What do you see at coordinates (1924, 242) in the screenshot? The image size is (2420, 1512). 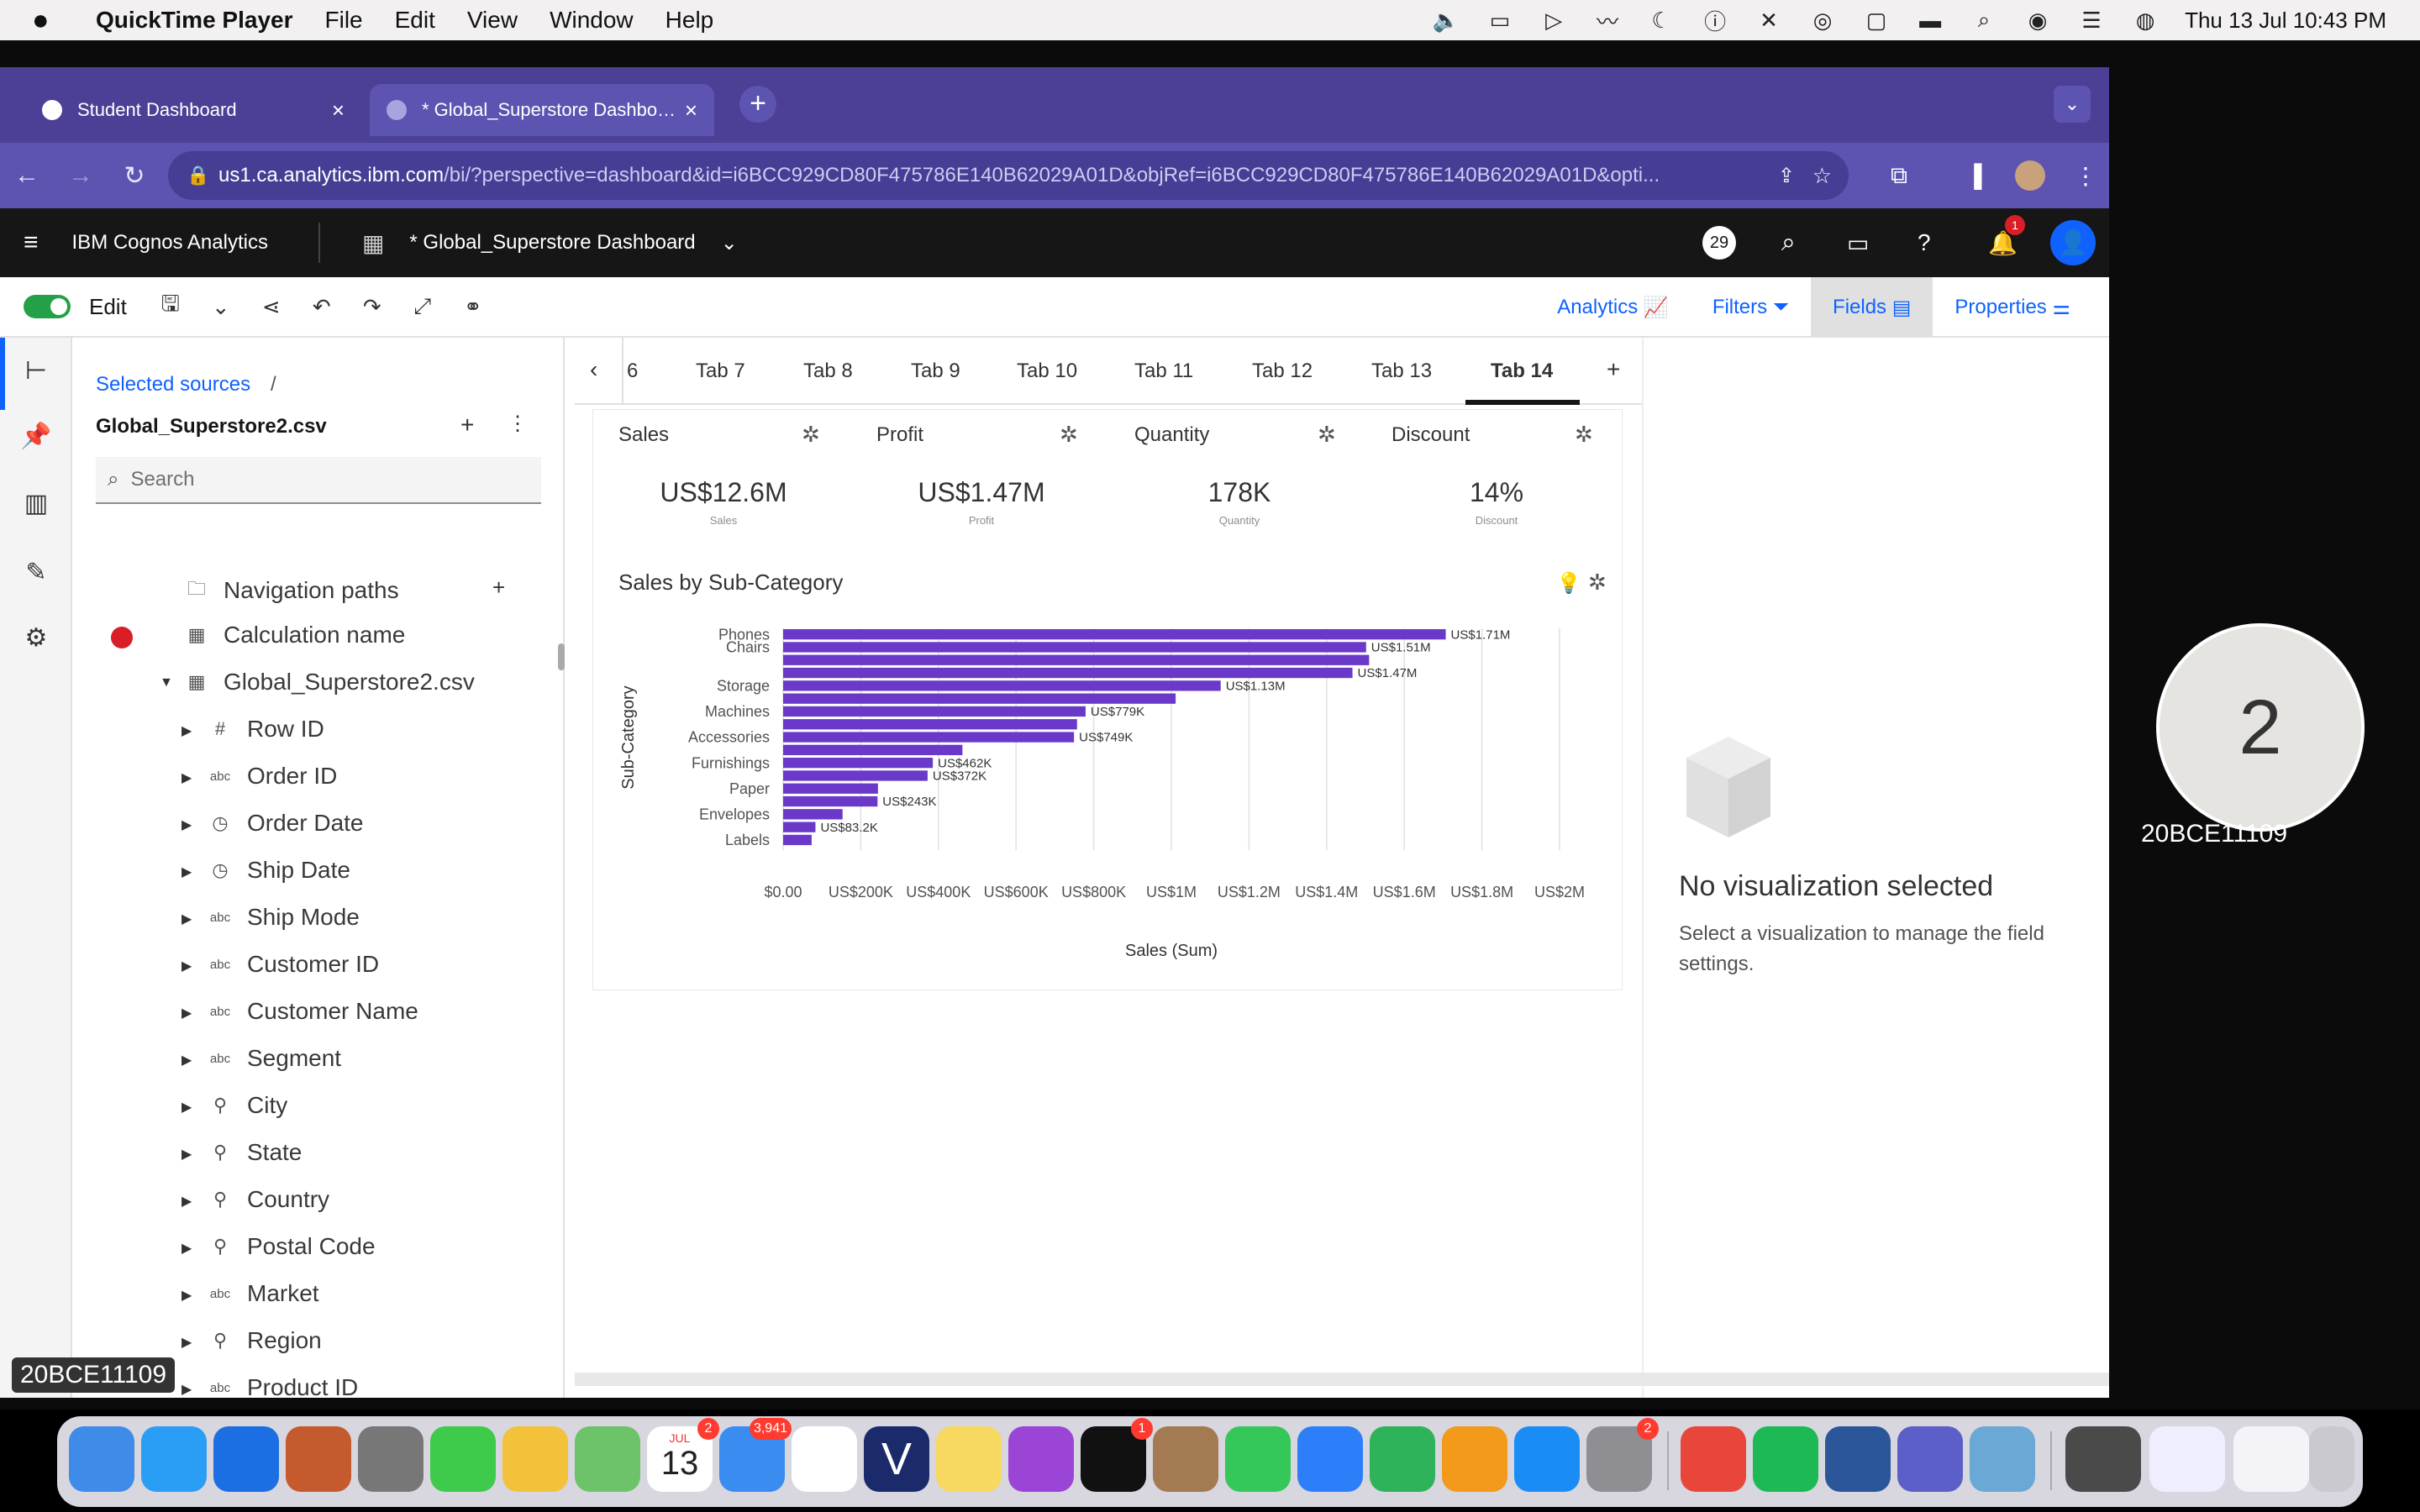 I see `help-icon: ?` at bounding box center [1924, 242].